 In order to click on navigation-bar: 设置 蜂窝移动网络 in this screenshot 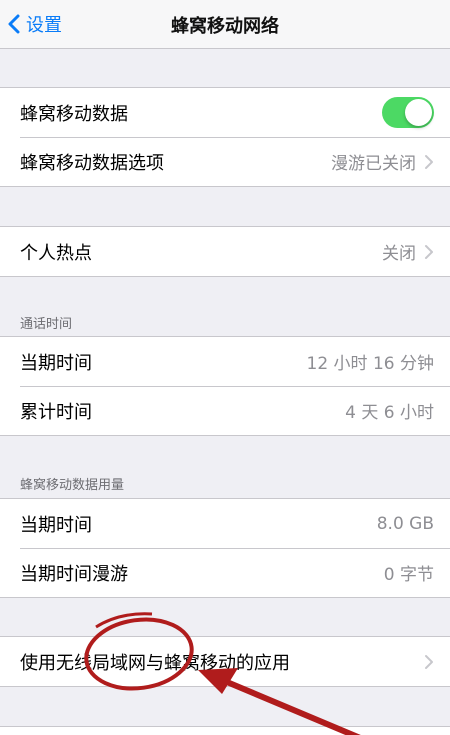, I will do `click(225, 24)`.